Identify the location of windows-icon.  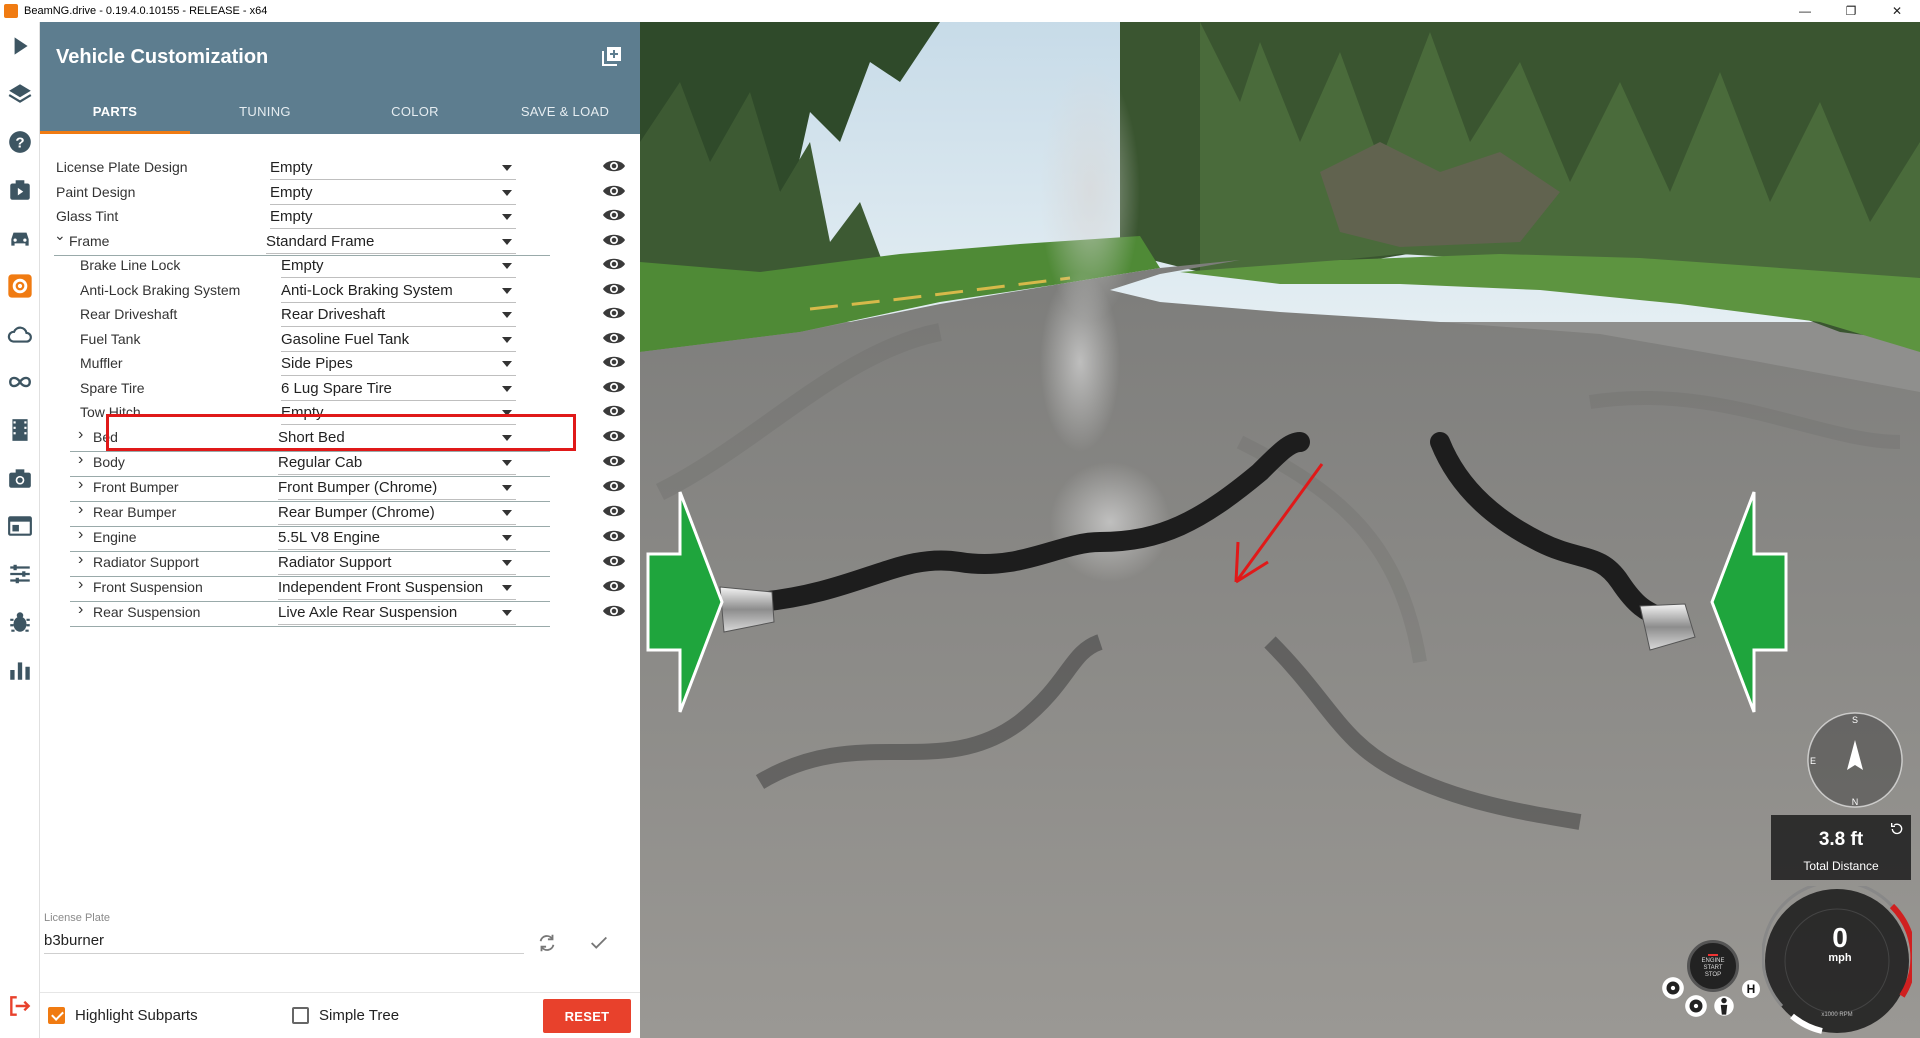
(20, 526).